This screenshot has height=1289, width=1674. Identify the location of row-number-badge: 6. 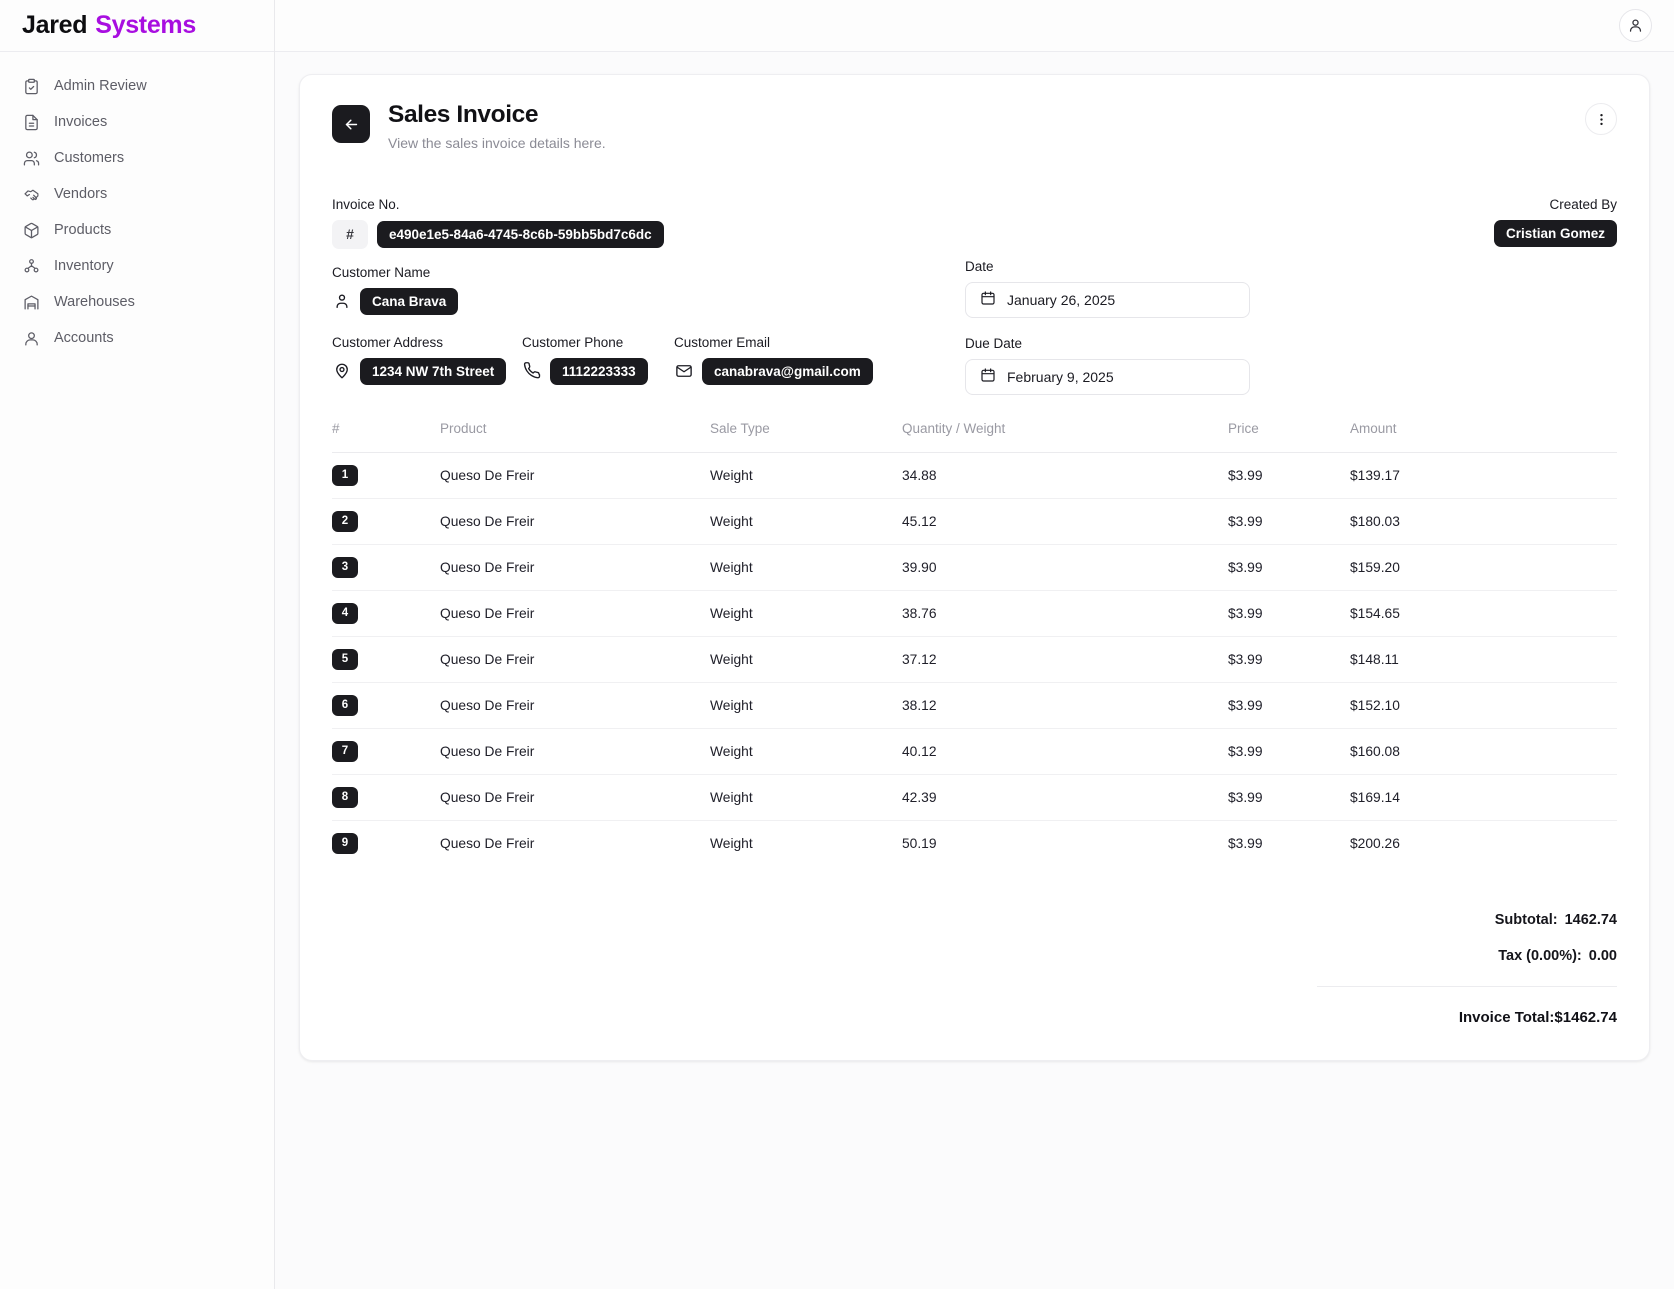
(345, 705).